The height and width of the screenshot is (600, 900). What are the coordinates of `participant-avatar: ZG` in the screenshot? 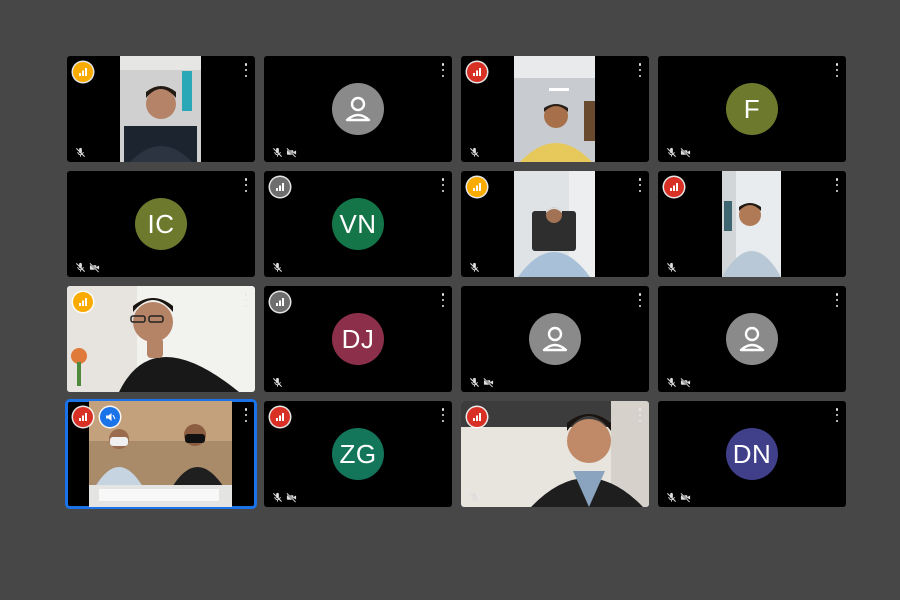 It's located at (358, 454).